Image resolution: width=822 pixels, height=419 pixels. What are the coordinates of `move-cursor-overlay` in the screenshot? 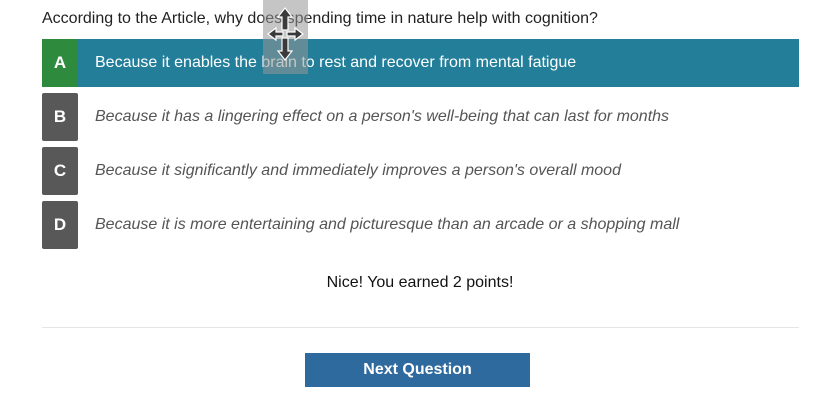 It's located at (285, 37).